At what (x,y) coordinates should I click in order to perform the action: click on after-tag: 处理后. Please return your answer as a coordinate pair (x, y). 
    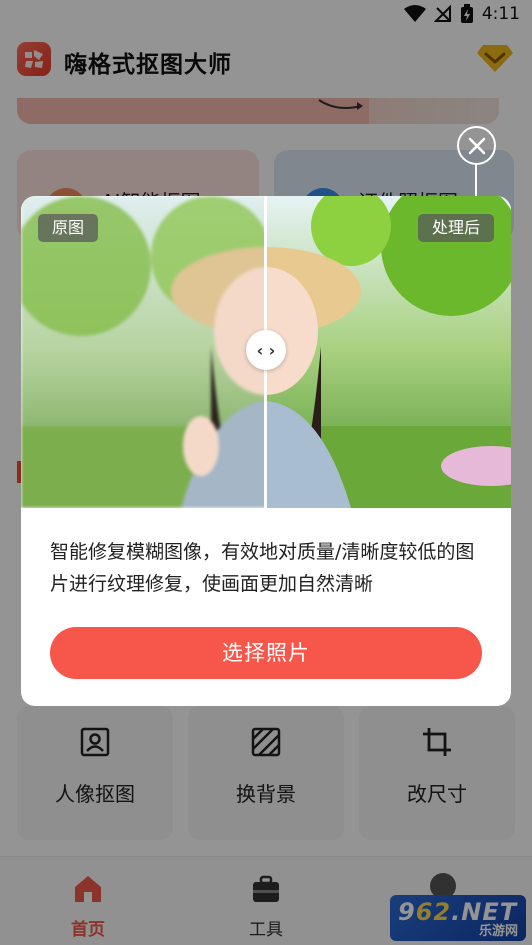
    Looking at the image, I should click on (455, 228).